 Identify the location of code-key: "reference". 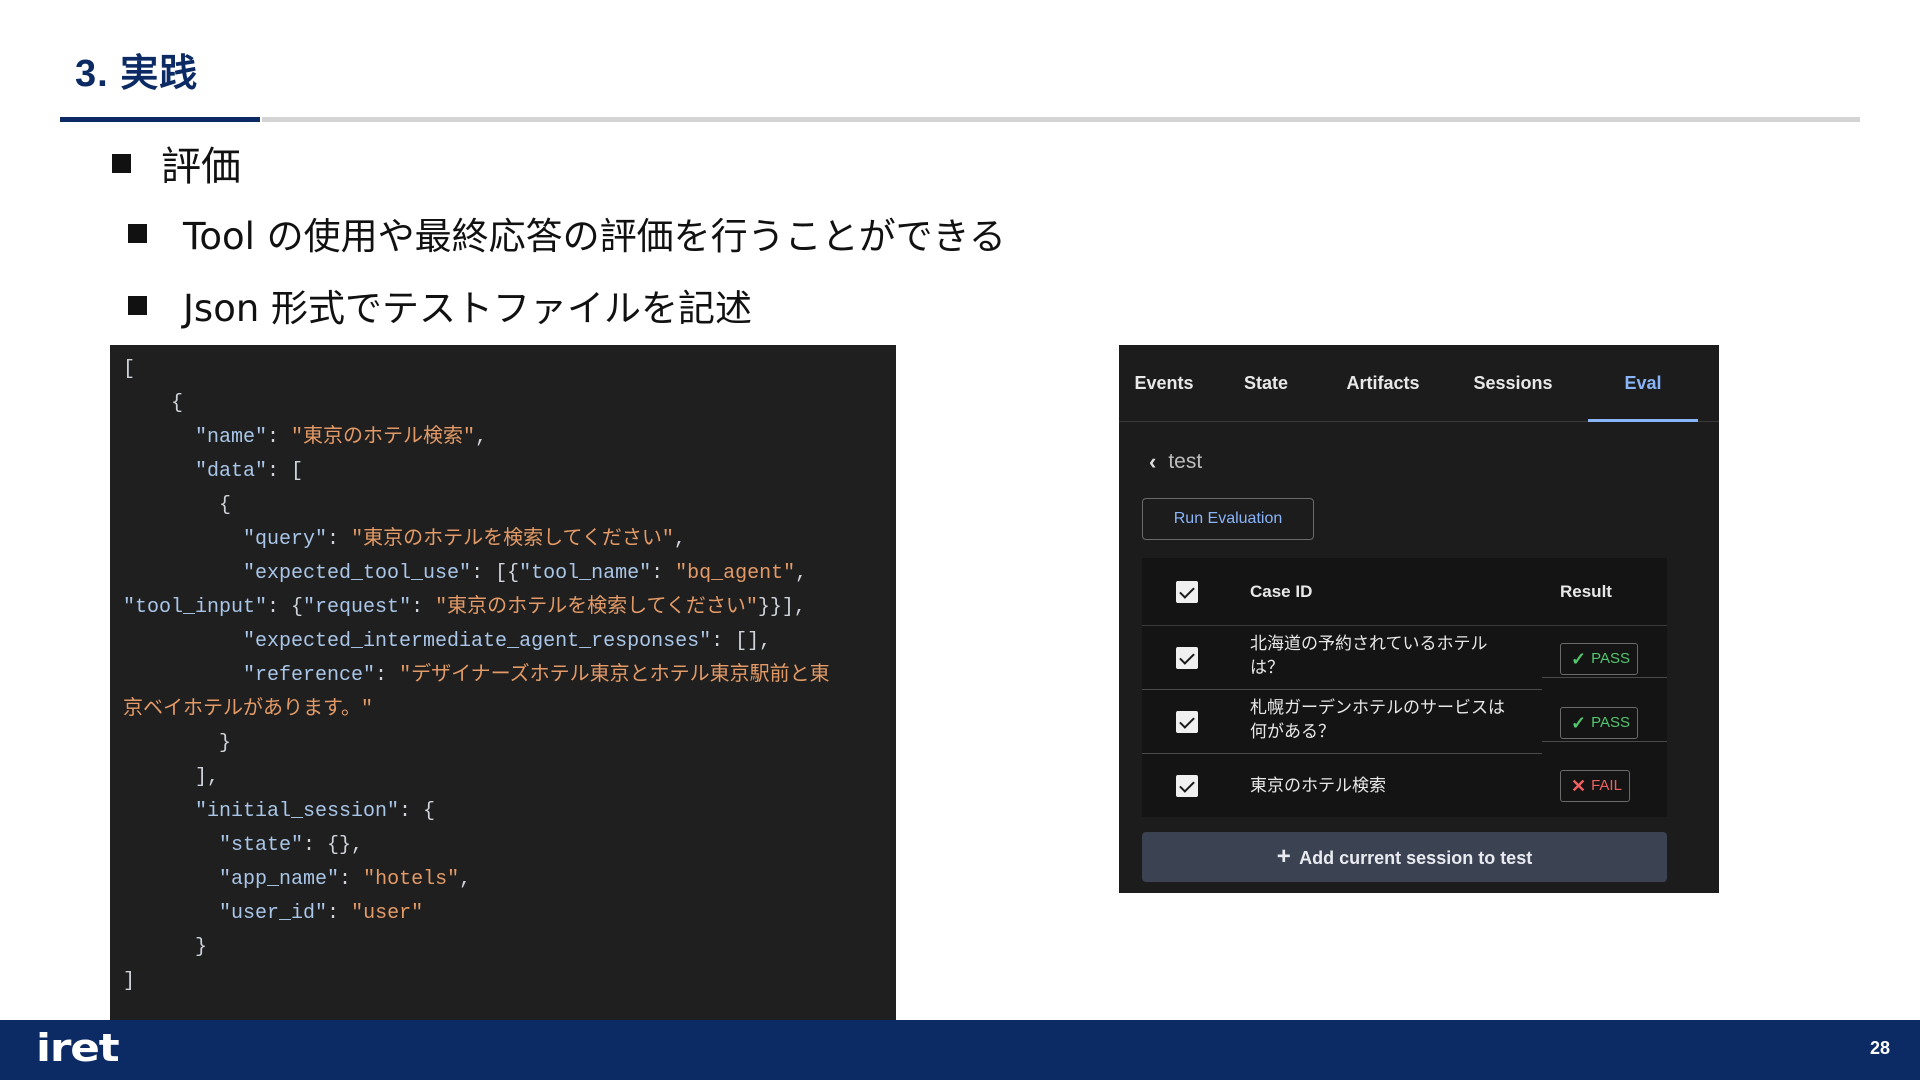
(249, 675).